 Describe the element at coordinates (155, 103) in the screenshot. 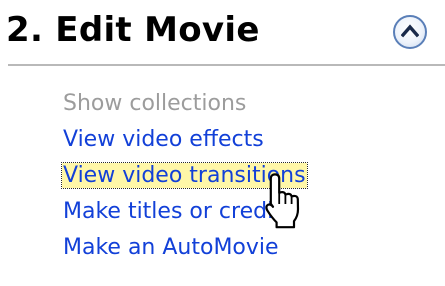

I see `task-link-show-collections: Show collections` at that location.